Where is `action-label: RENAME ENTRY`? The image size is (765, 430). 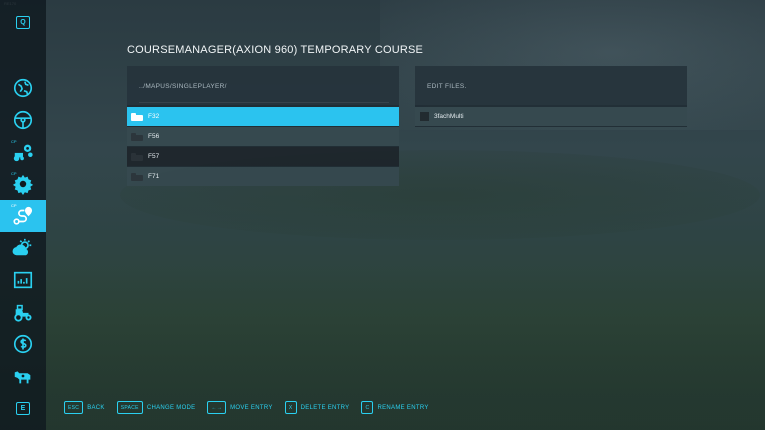 action-label: RENAME ENTRY is located at coordinates (403, 407).